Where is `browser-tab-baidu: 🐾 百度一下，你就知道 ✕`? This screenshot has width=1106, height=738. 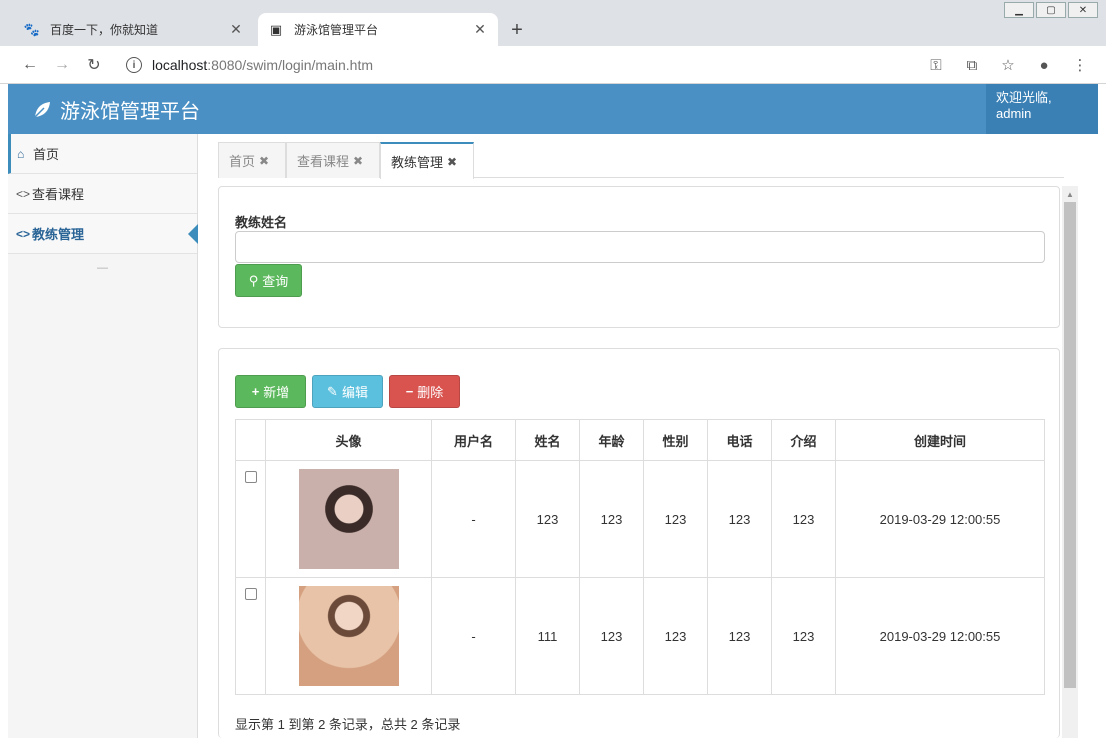 browser-tab-baidu: 🐾 百度一下，你就知道 ✕ is located at coordinates (134, 29).